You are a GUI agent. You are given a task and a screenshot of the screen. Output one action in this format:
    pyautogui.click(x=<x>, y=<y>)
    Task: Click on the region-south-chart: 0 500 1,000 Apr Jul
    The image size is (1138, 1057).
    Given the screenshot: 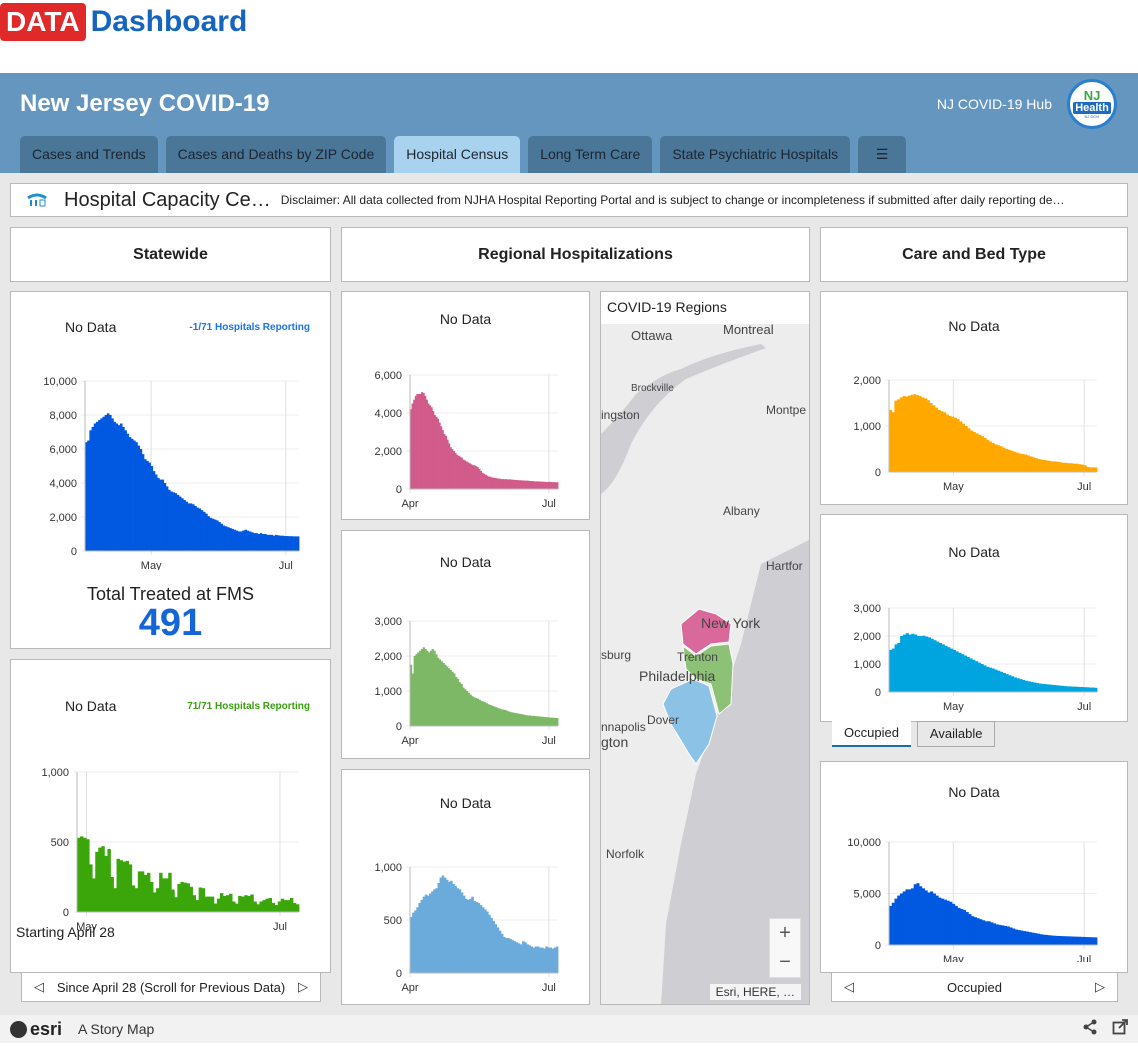 What is the action you would take?
    pyautogui.click(x=466, y=934)
    